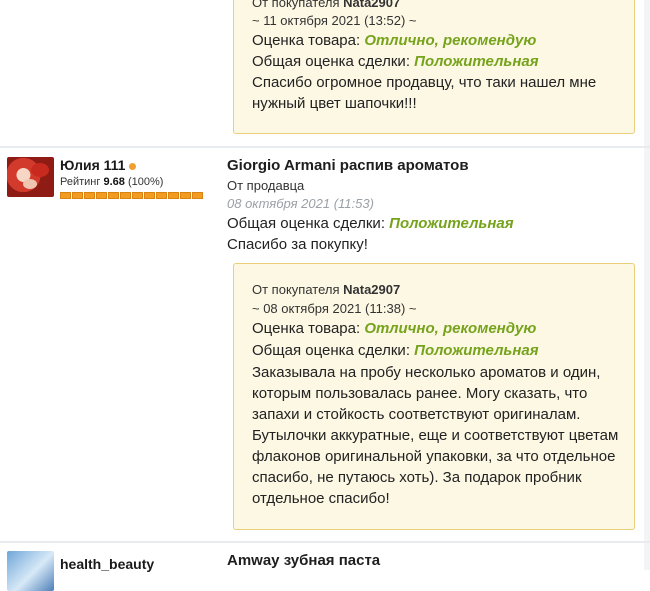 The width and height of the screenshot is (650, 591). What do you see at coordinates (266, 185) in the screenshot?
I see `review-from: От продавца` at bounding box center [266, 185].